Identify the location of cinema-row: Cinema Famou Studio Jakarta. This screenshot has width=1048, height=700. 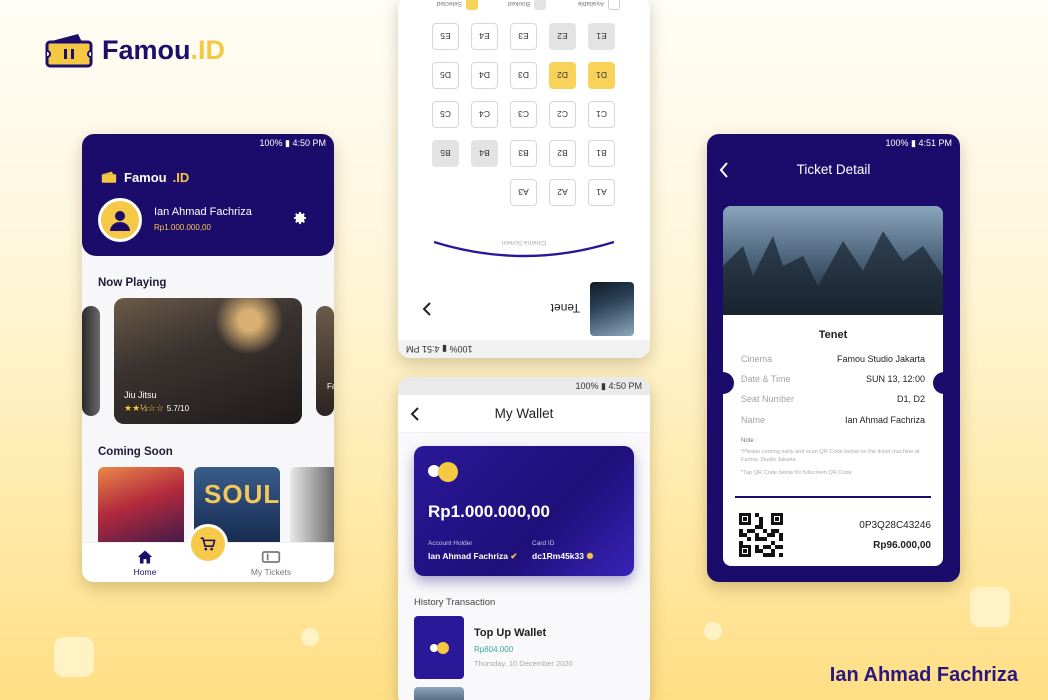
(833, 359).